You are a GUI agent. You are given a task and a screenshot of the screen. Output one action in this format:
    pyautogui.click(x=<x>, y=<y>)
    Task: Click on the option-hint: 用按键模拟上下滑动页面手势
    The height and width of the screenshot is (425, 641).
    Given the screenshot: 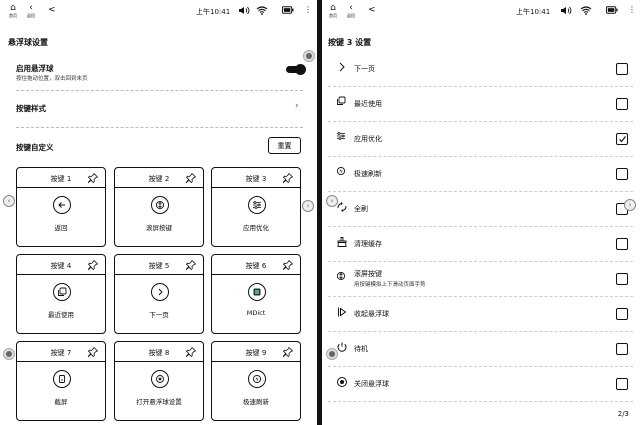 What is the action you would take?
    pyautogui.click(x=390, y=285)
    